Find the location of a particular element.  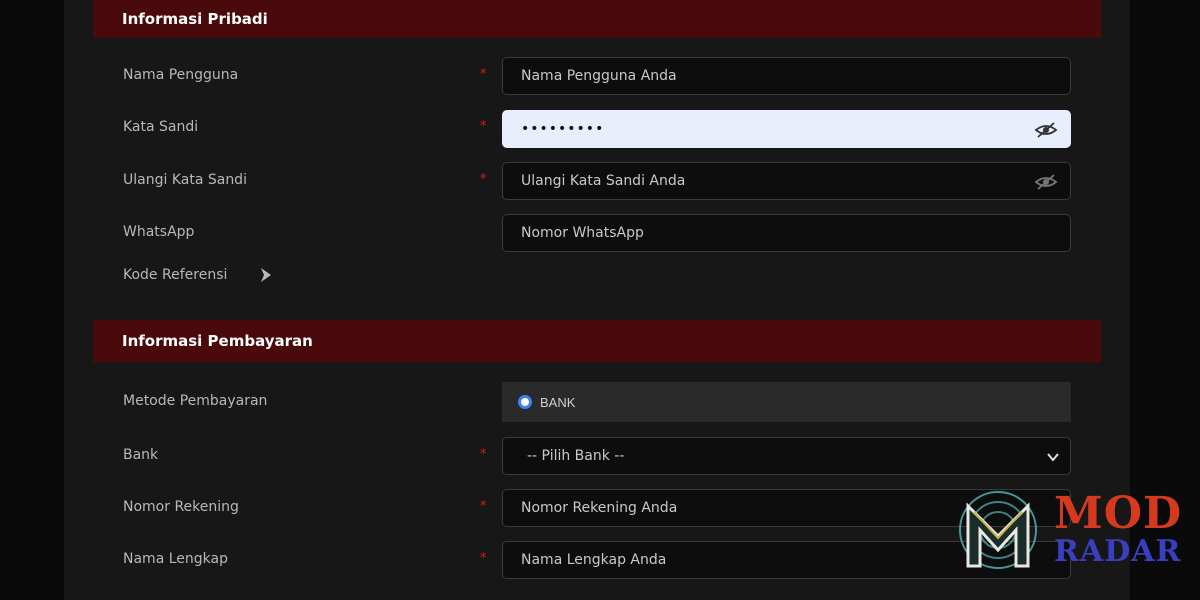

chevron-down-icon is located at coordinates (1053, 457).